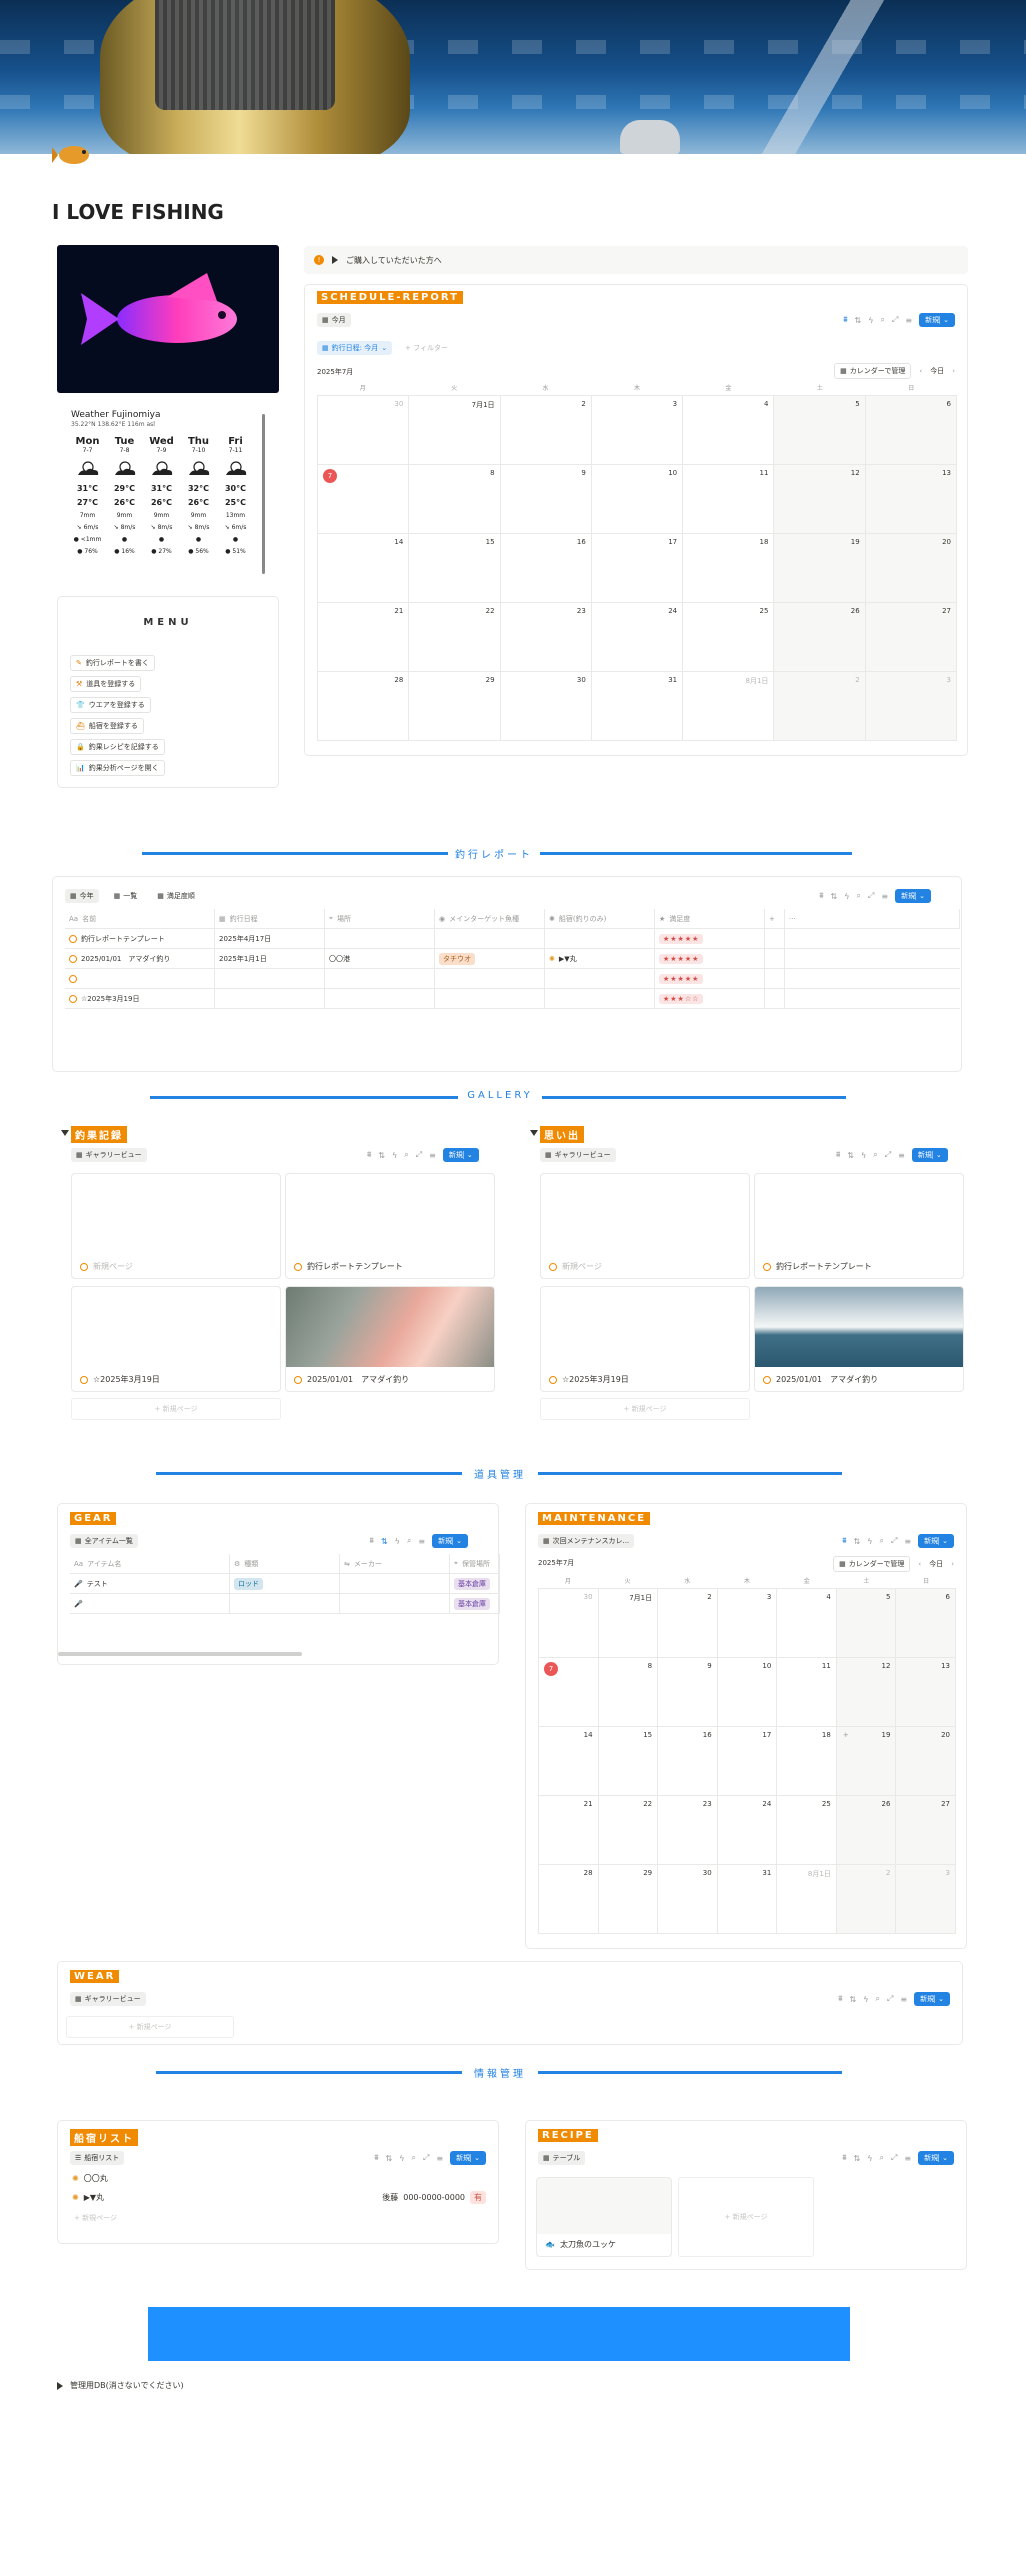 This screenshot has height=2560, width=1026. What do you see at coordinates (729, 637) in the screenshot?
I see `calendar-day: 25` at bounding box center [729, 637].